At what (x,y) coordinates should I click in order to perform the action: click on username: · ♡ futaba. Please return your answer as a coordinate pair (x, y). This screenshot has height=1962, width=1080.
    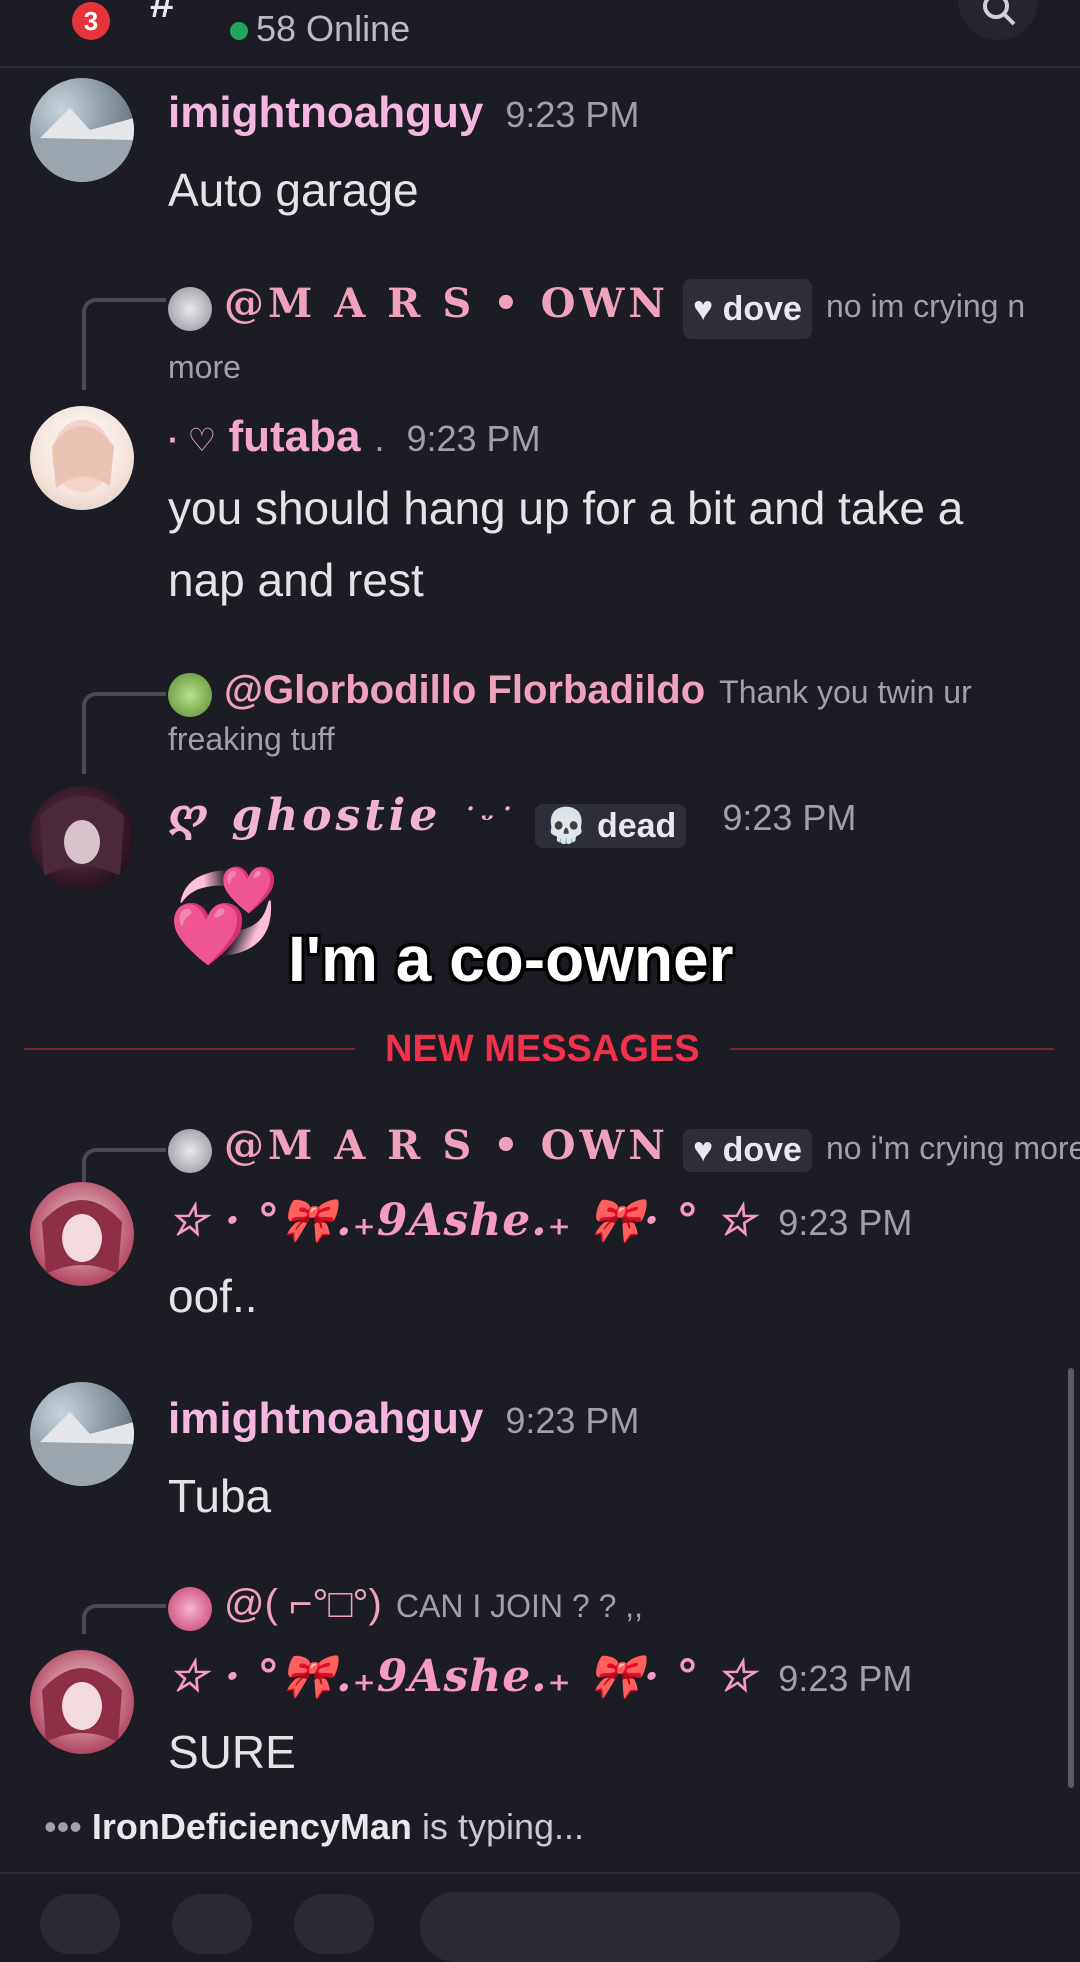
    Looking at the image, I should click on (264, 436).